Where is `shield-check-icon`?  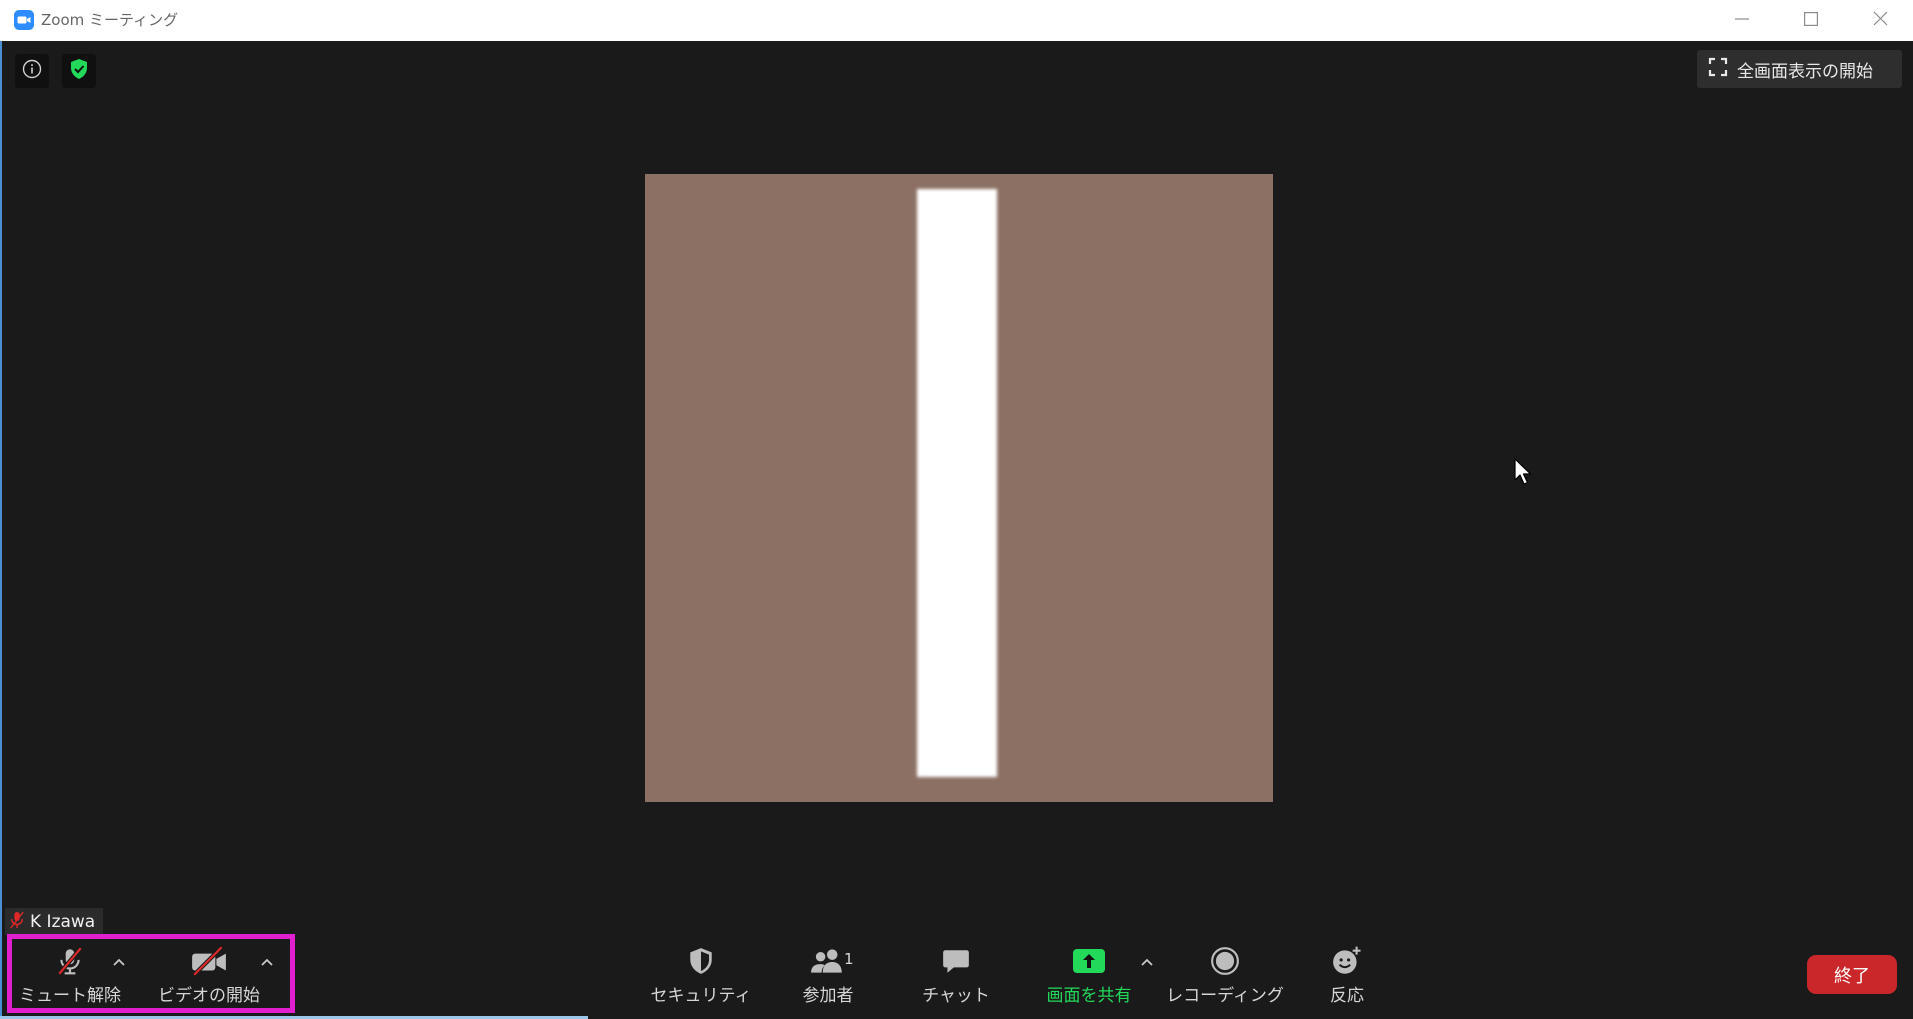 shield-check-icon is located at coordinates (79, 71).